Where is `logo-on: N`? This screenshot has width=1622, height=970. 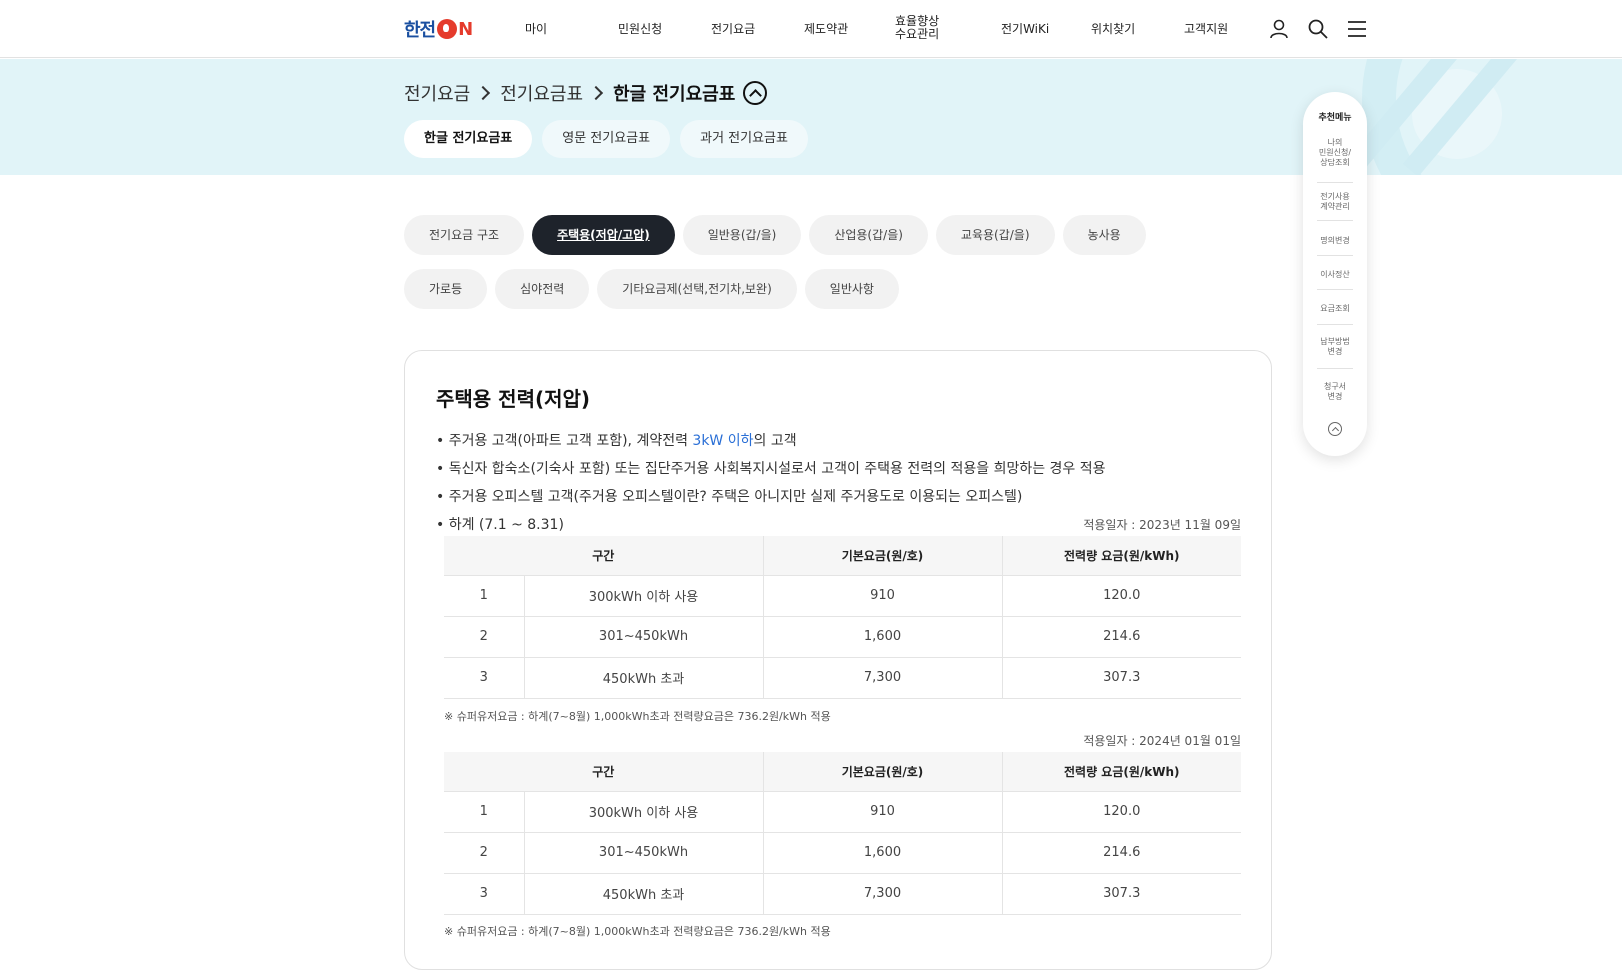
logo-on: N is located at coordinates (455, 29).